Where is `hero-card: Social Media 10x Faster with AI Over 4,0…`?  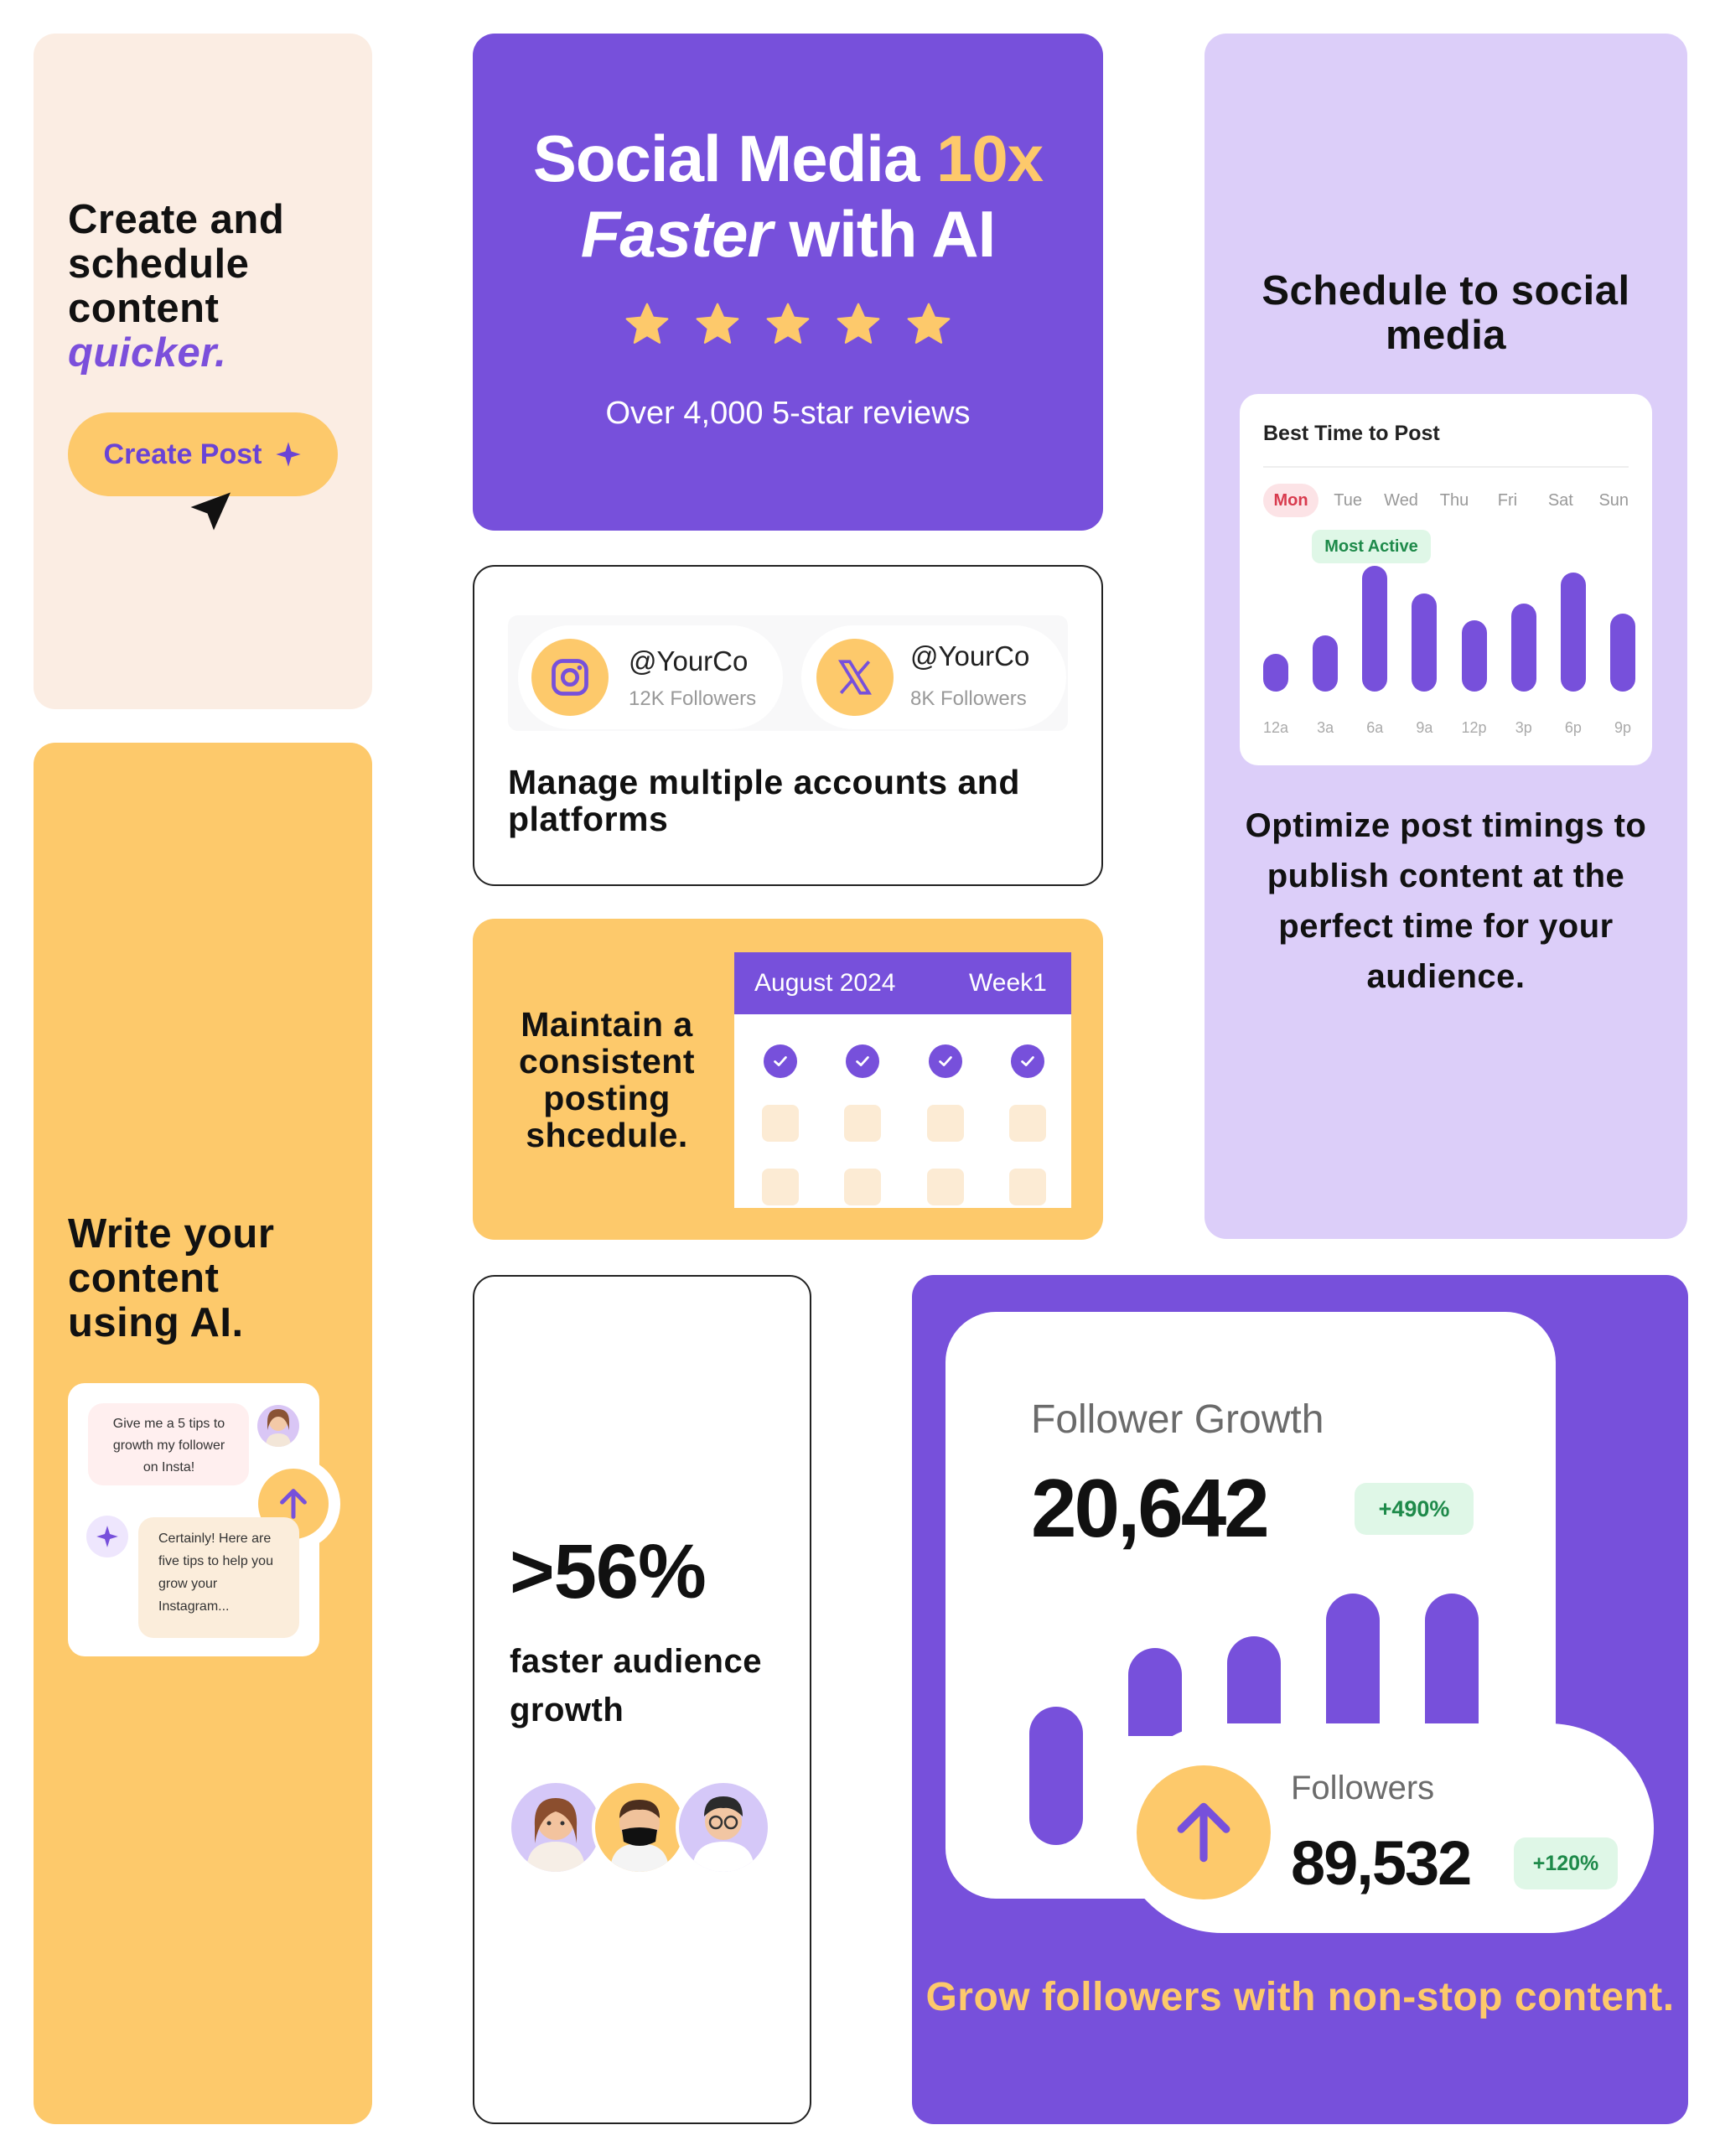
hero-card: Social Media 10x Faster with AI Over 4,0… is located at coordinates (788, 282).